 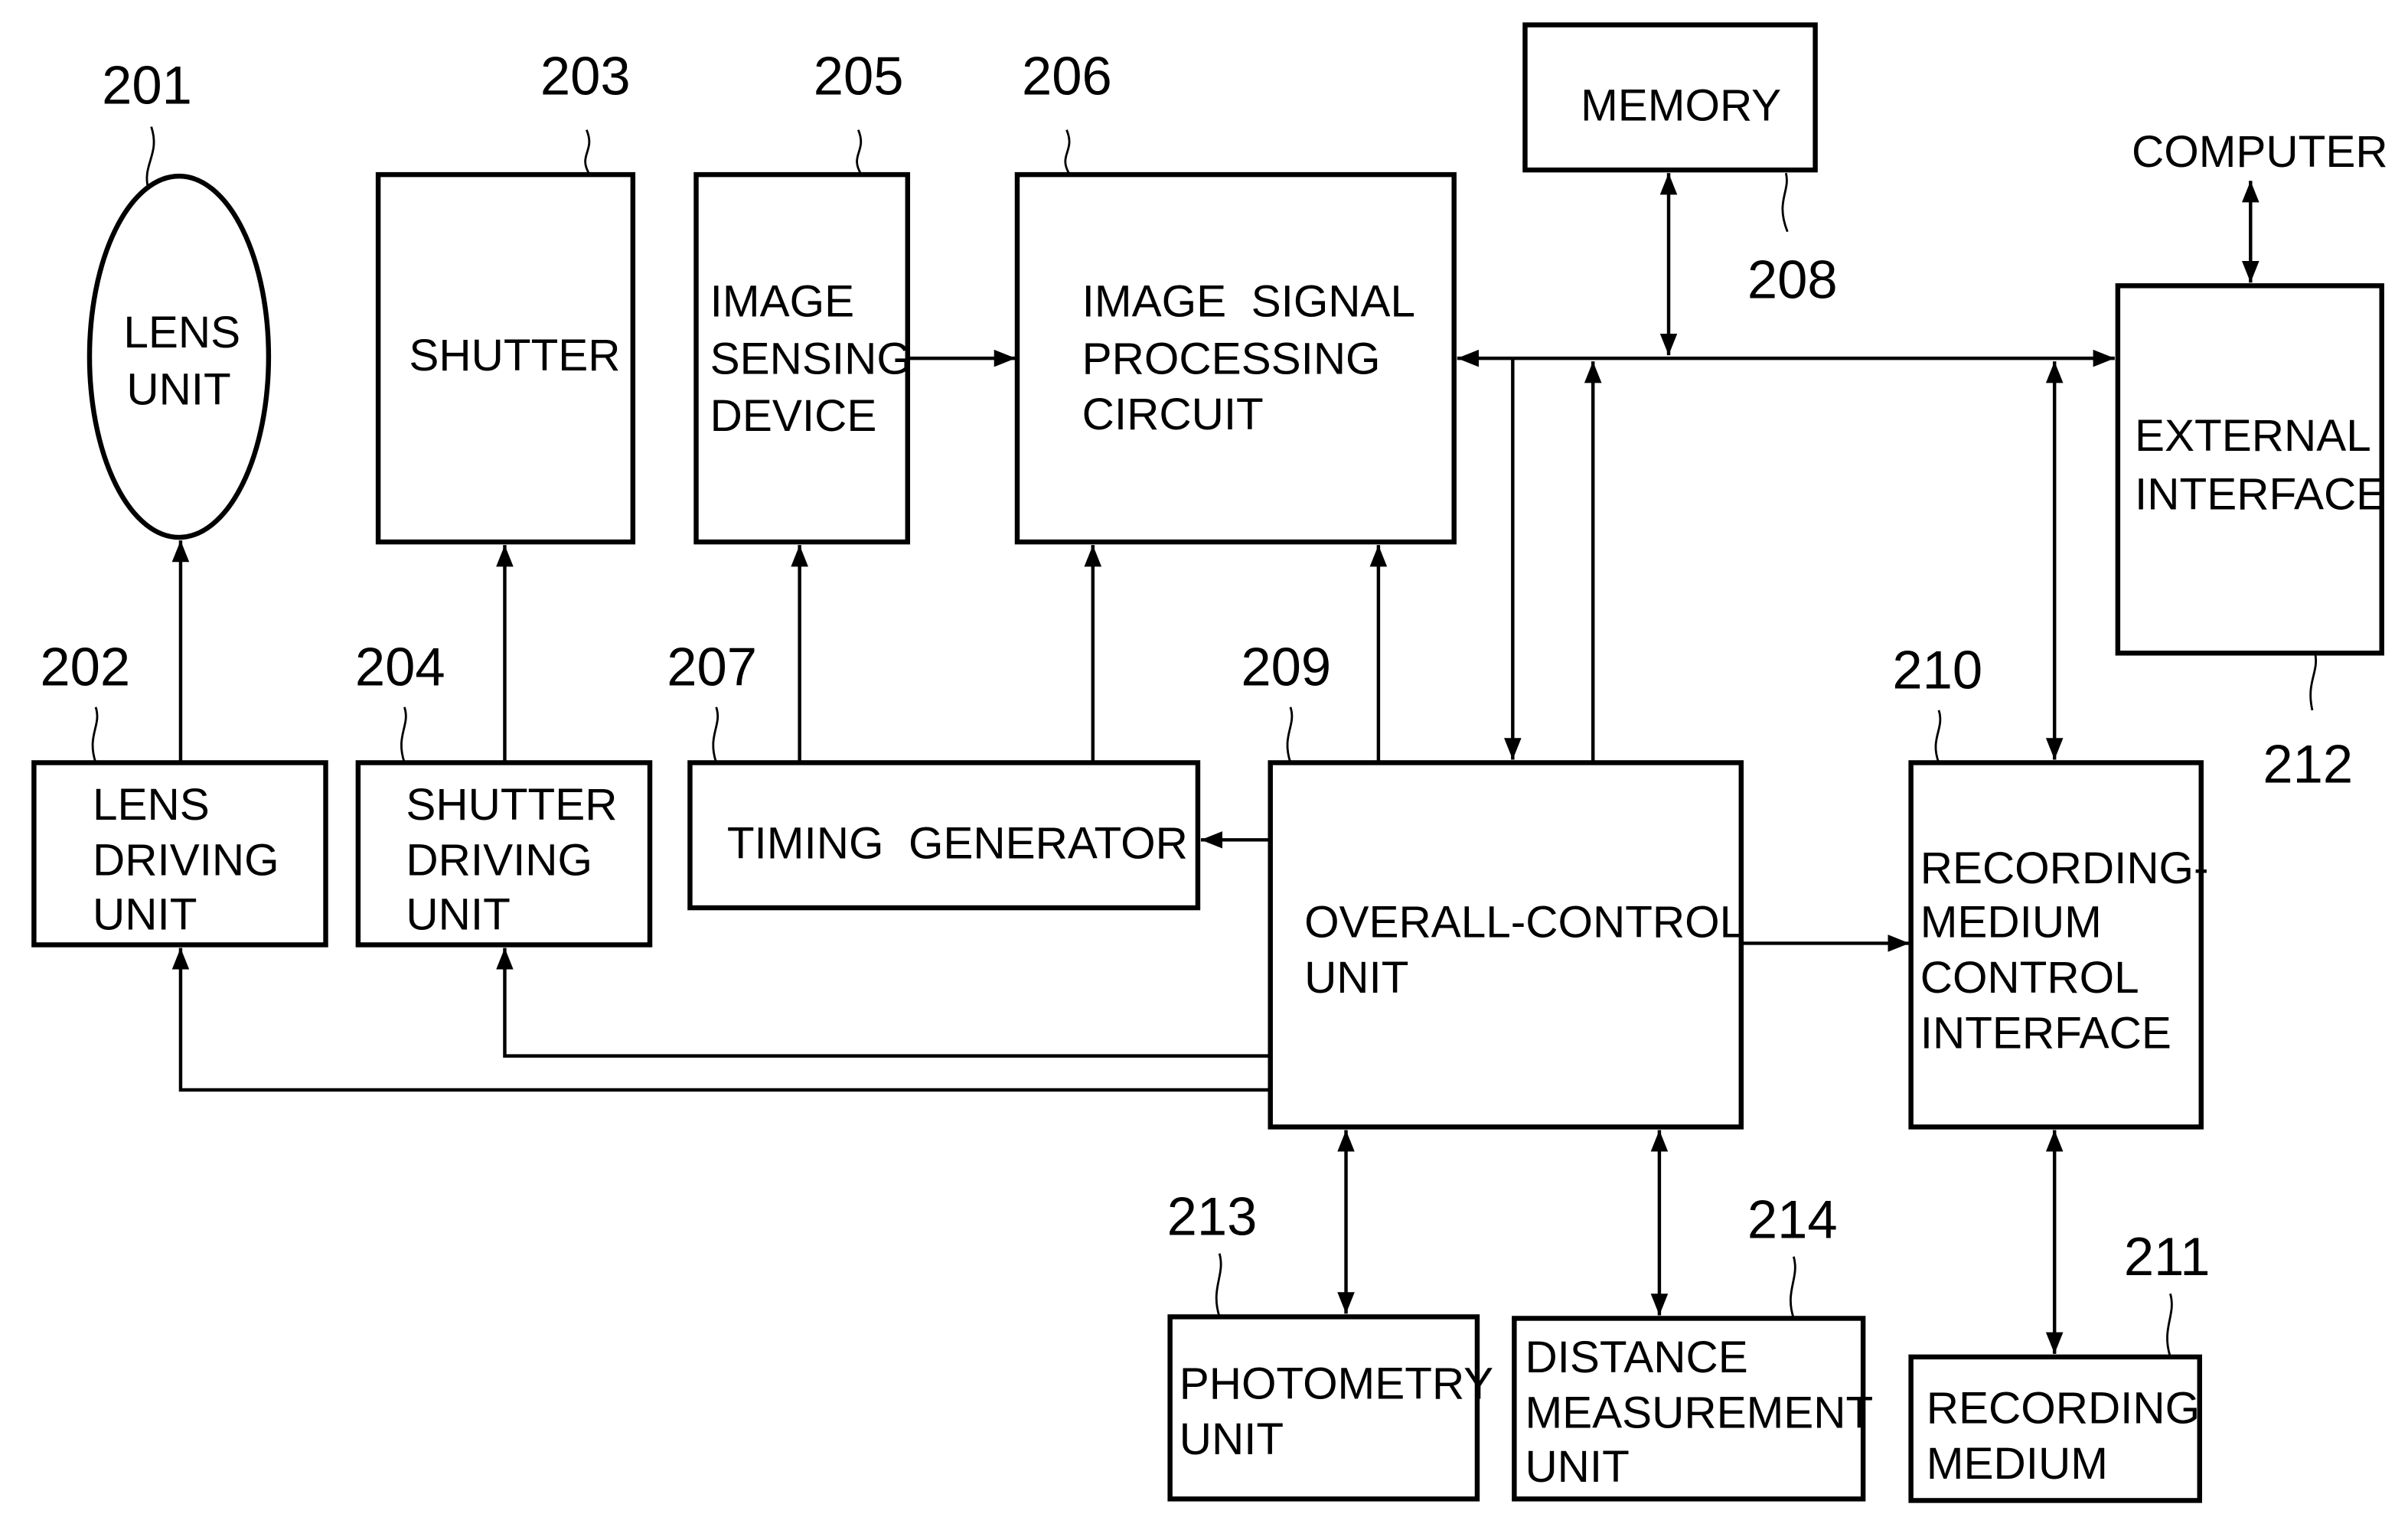 What do you see at coordinates (1173, 414) in the screenshot?
I see `image-signal-processing-circuit-label-line3: CIRCUIT` at bounding box center [1173, 414].